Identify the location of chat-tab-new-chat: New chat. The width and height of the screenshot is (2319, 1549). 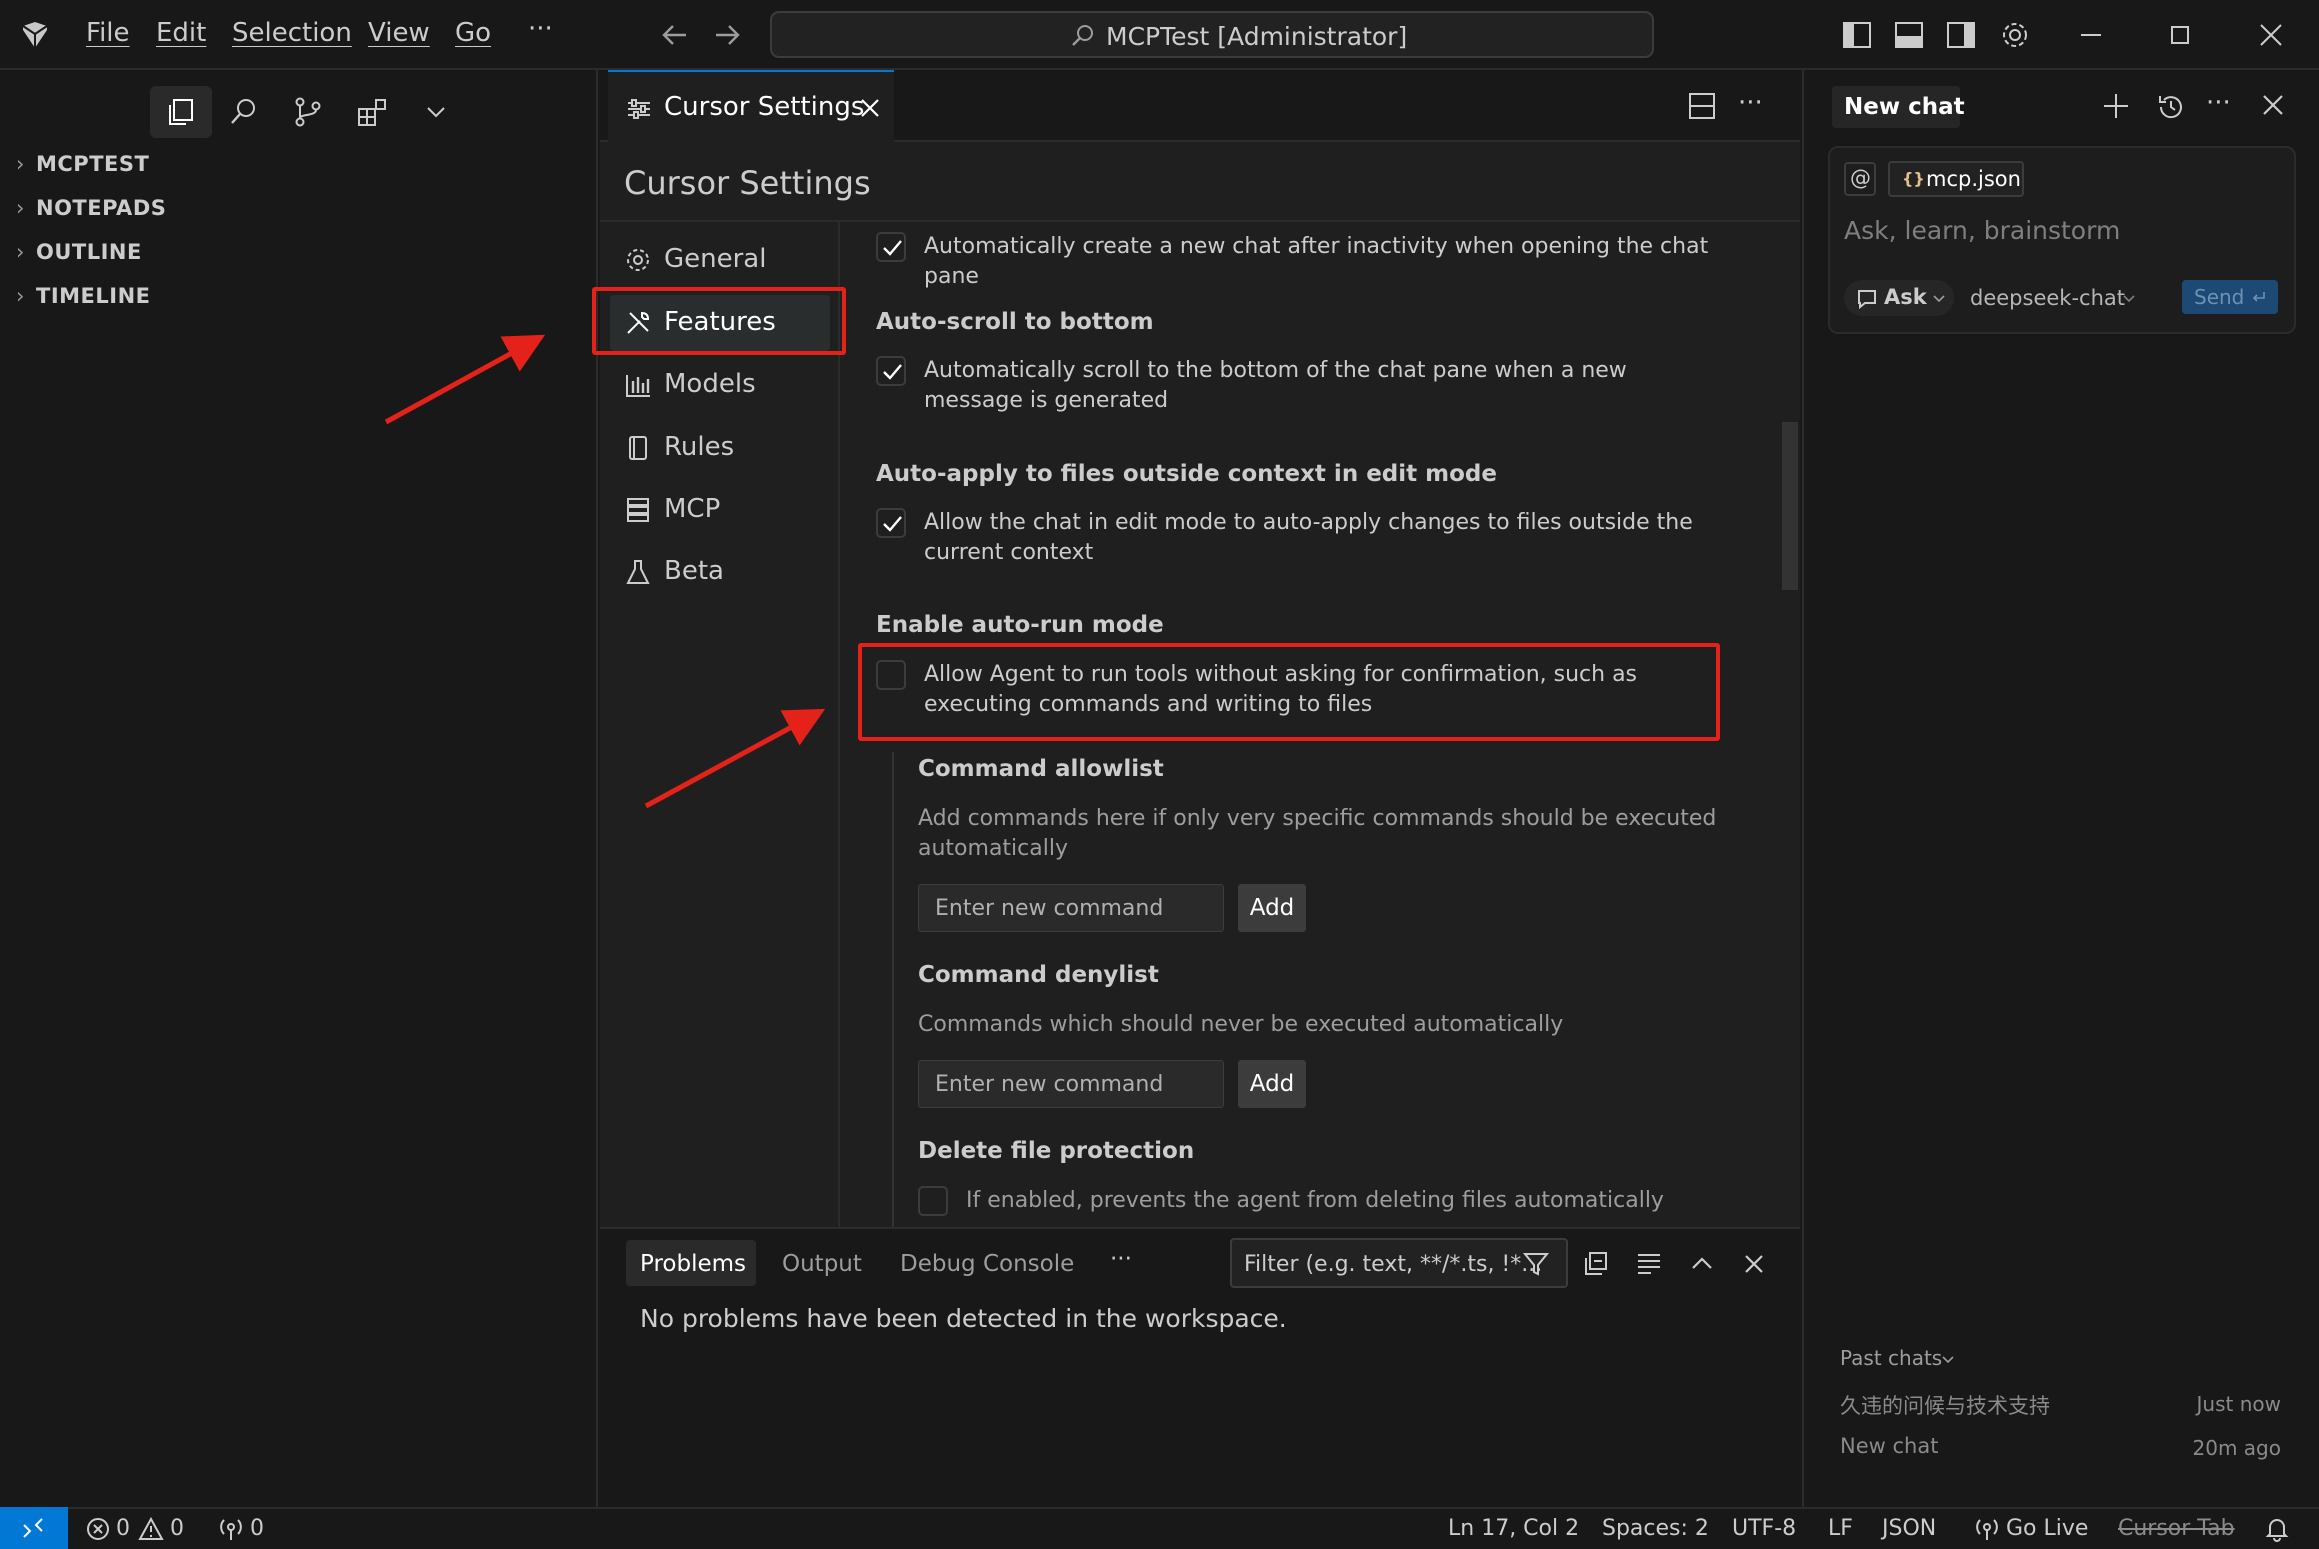
(1898, 107).